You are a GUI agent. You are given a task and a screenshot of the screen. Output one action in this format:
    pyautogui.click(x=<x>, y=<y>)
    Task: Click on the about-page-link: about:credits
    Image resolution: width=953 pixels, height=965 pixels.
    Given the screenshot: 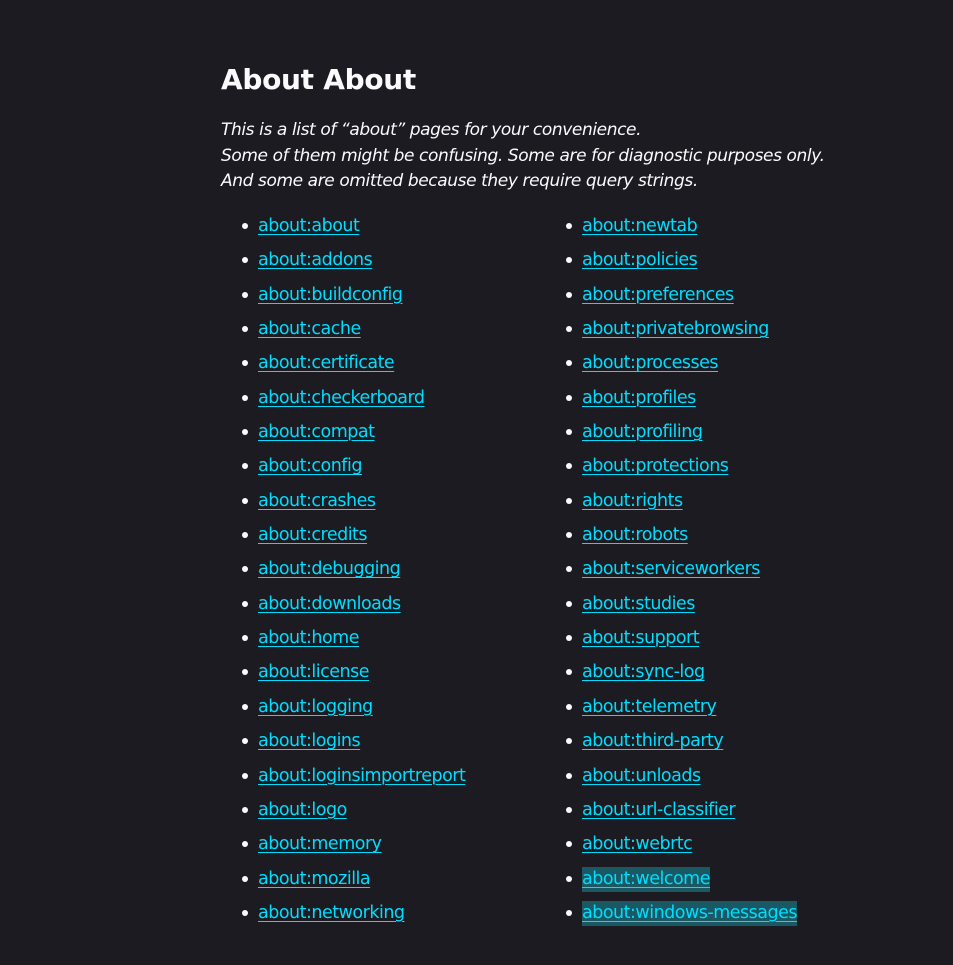 What is the action you would take?
    pyautogui.click(x=313, y=535)
    